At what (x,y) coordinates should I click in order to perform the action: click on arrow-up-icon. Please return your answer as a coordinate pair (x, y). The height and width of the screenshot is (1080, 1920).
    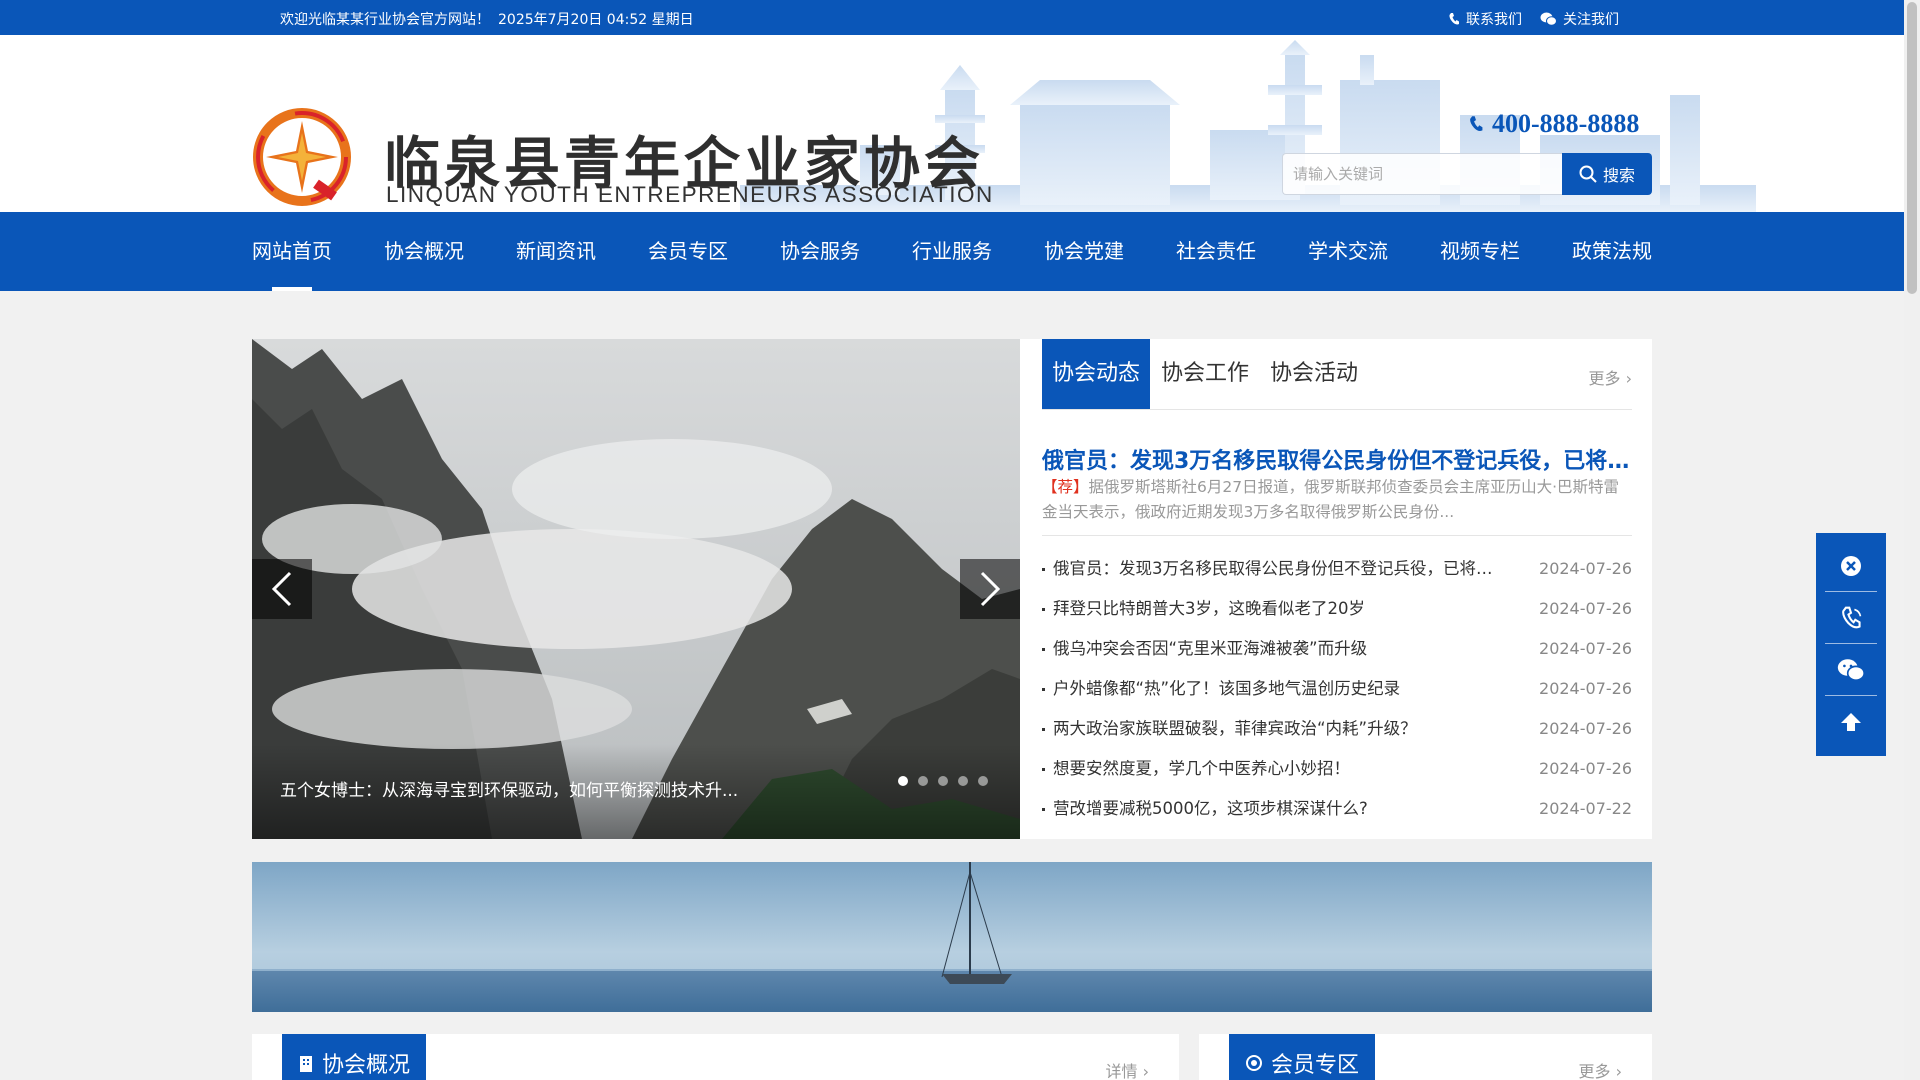
    Looking at the image, I should click on (1851, 722).